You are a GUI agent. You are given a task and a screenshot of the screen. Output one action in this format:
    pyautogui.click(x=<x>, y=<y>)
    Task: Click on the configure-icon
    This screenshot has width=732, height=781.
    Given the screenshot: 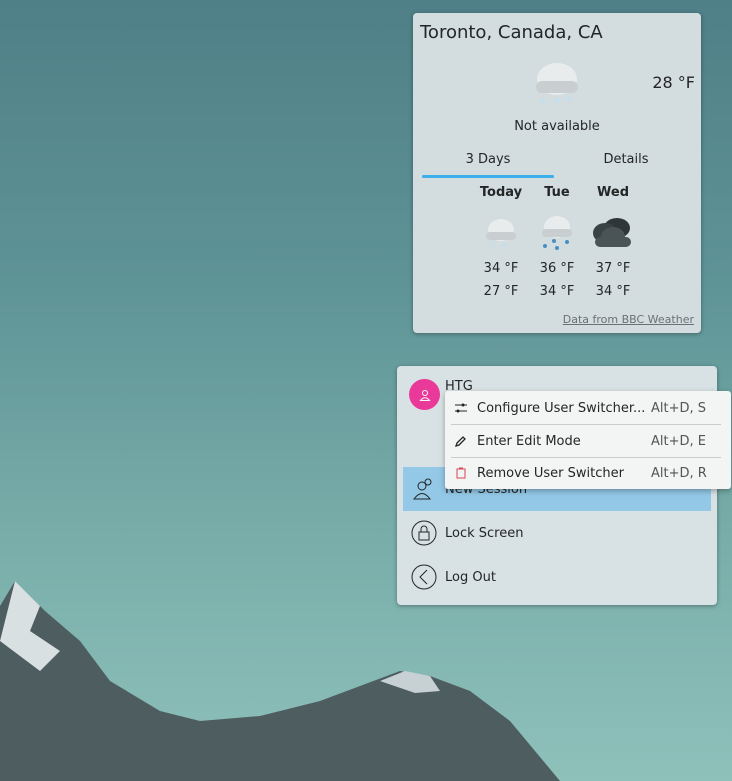 What is the action you would take?
    pyautogui.click(x=461, y=408)
    